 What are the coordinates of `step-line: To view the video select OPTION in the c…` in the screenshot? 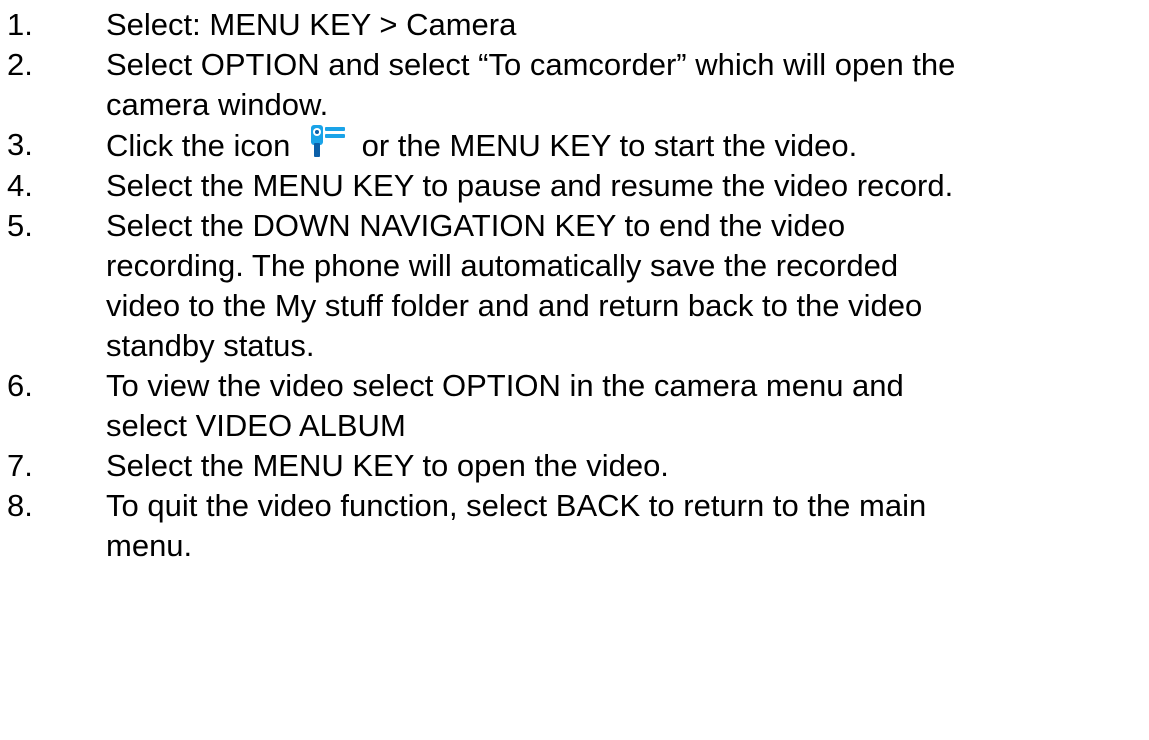 It's located at (505, 385).